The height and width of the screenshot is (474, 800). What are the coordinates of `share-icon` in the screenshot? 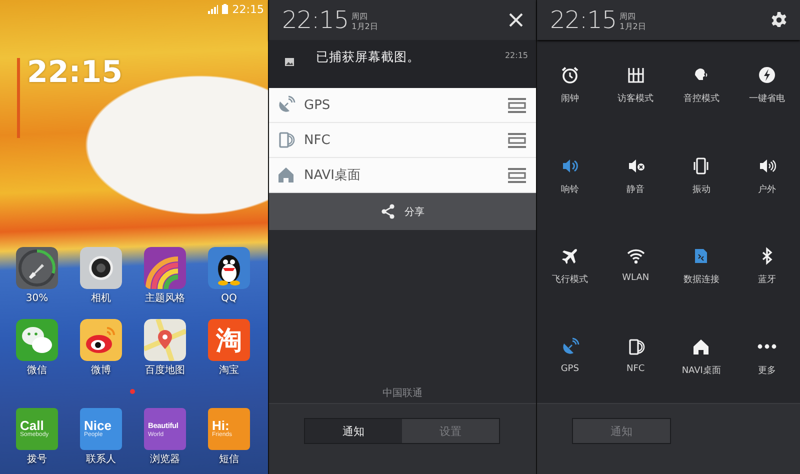 It's located at (387, 211).